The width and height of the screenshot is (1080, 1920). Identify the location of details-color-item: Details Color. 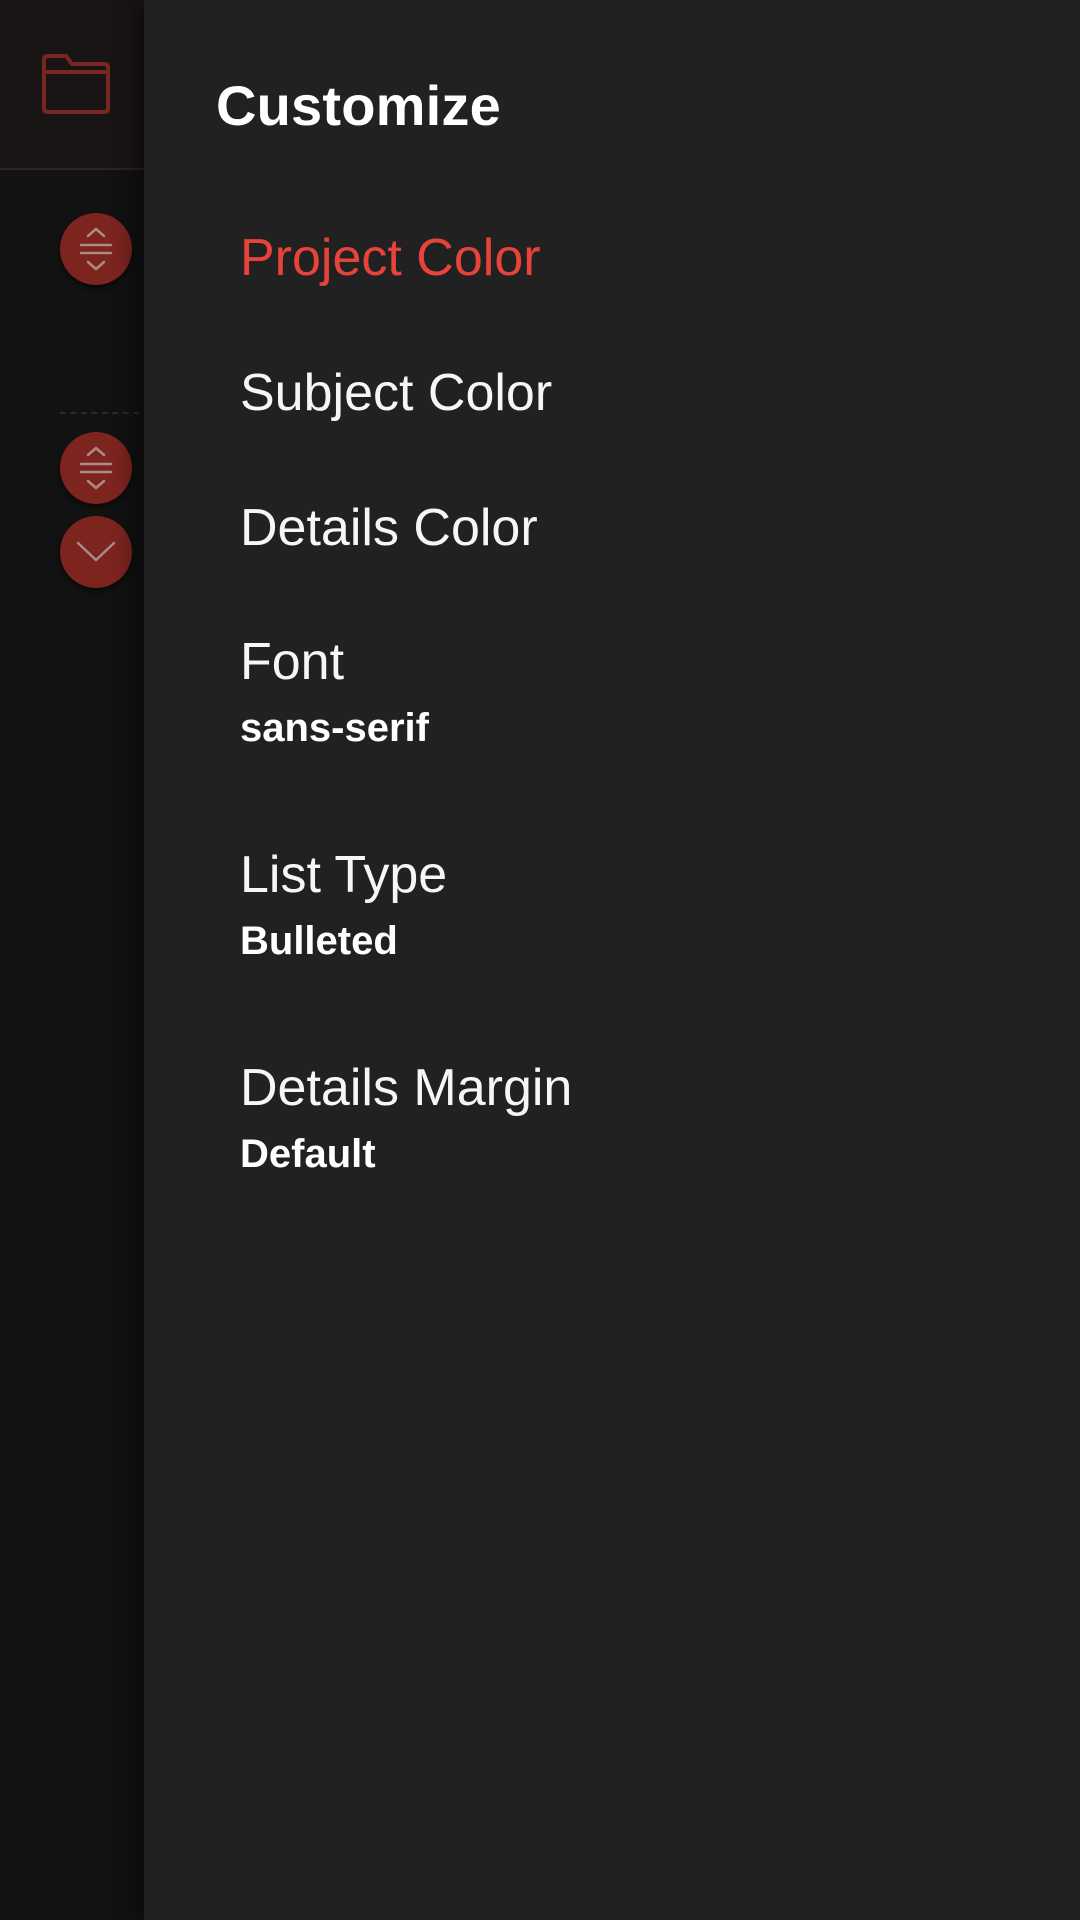
(620, 528).